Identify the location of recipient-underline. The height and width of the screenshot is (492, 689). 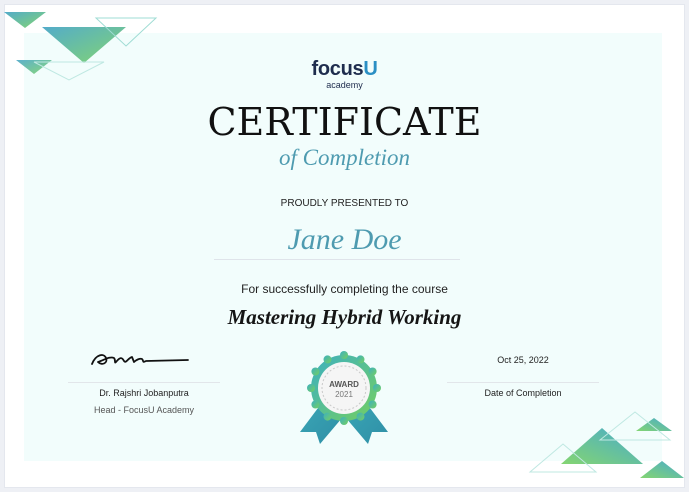
(337, 259).